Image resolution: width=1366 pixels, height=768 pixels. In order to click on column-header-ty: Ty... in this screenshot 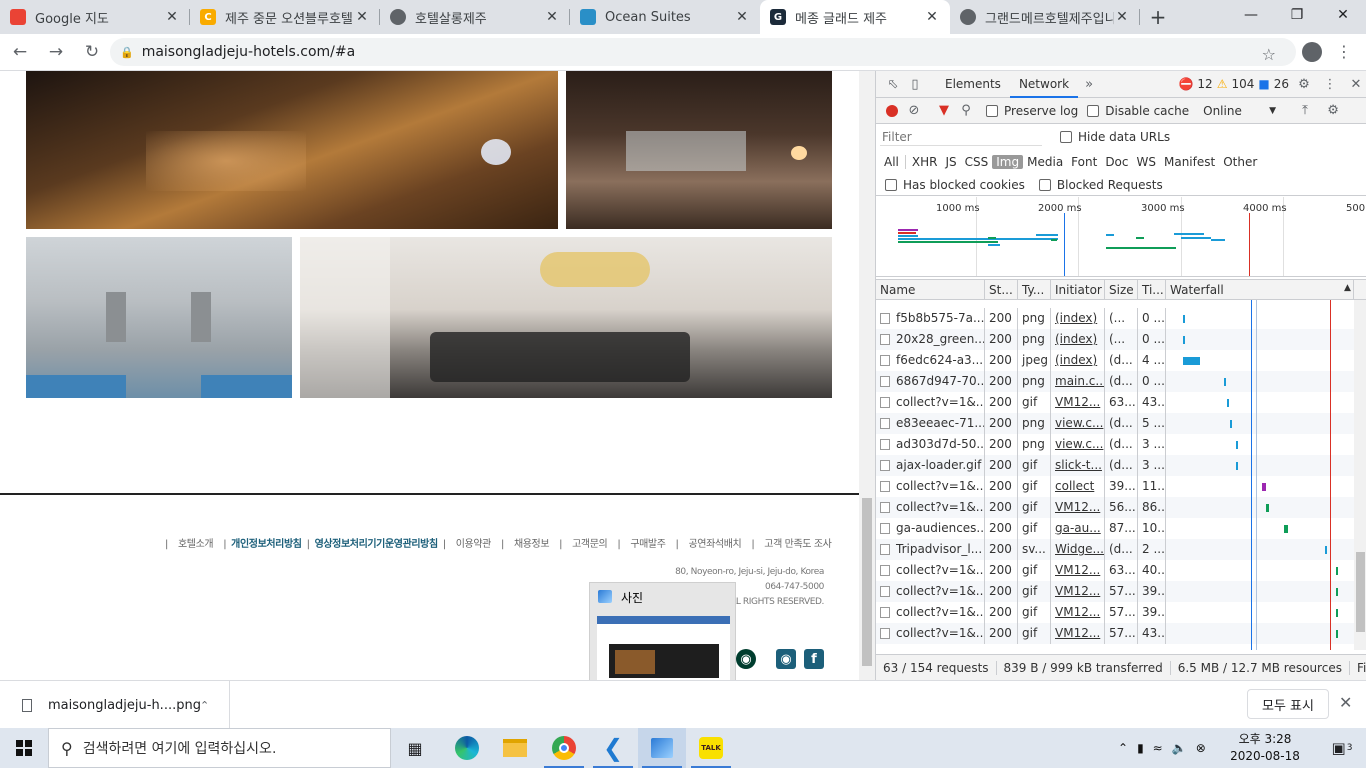, I will do `click(1034, 290)`.